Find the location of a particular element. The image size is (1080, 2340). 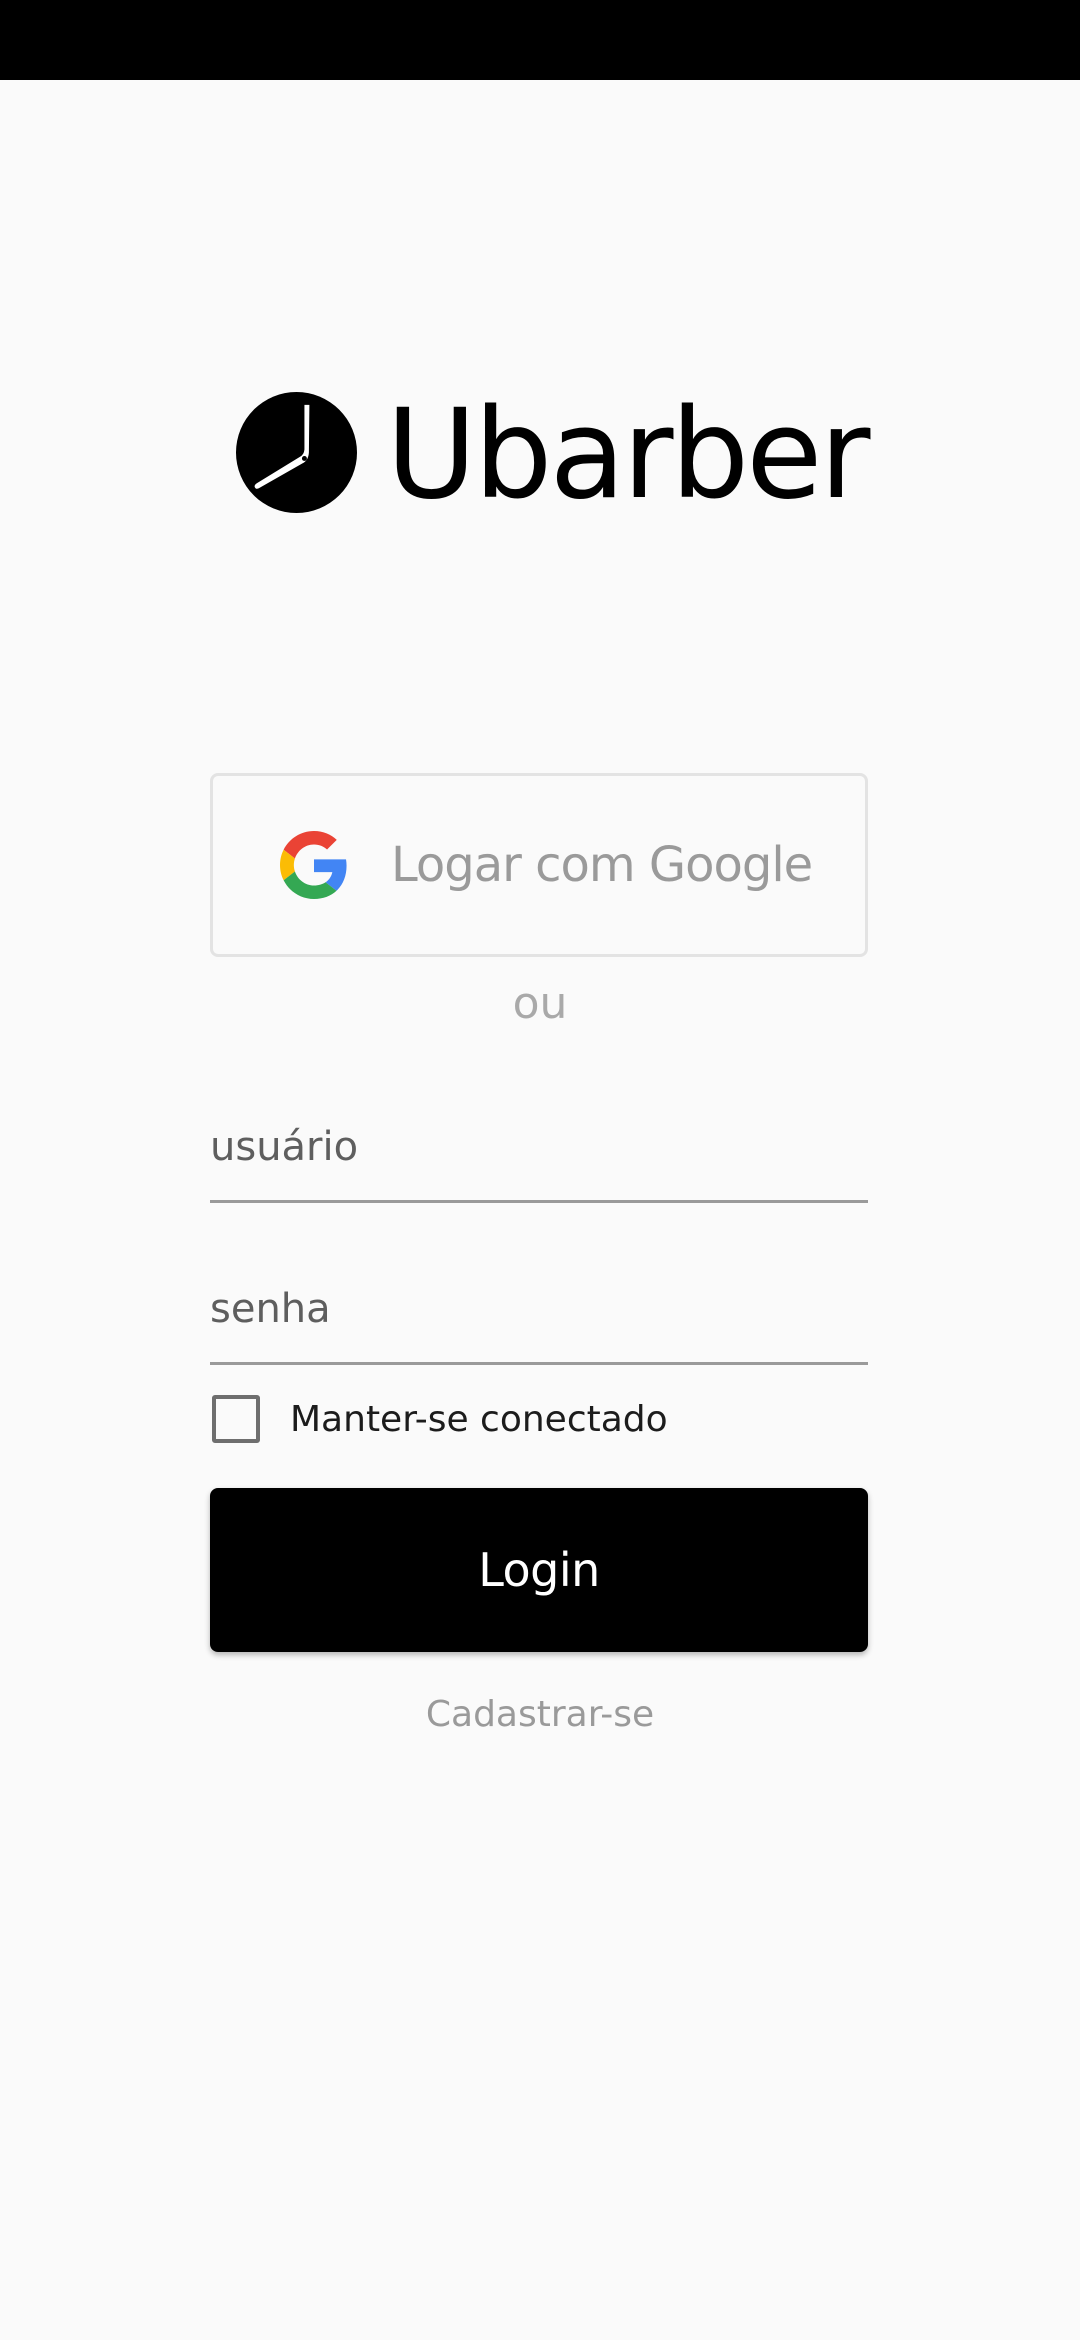

google-login-label: Logar com Google is located at coordinates (602, 865).